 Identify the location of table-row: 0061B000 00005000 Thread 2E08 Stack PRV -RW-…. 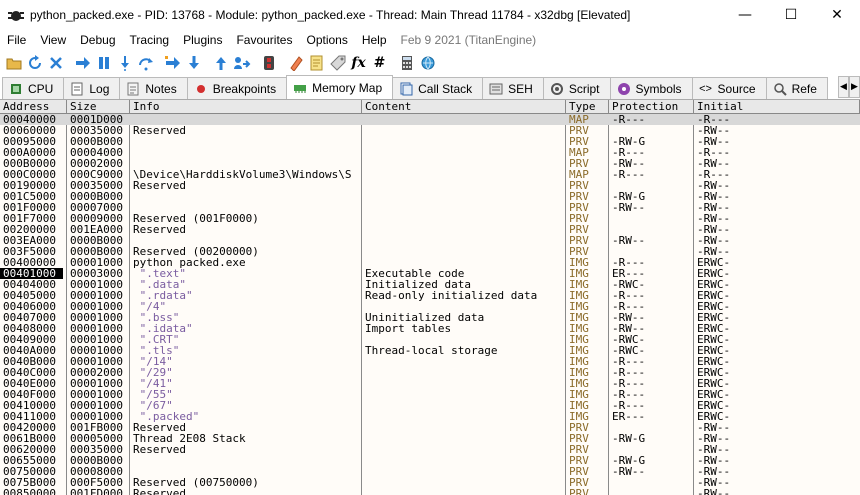
(430, 438).